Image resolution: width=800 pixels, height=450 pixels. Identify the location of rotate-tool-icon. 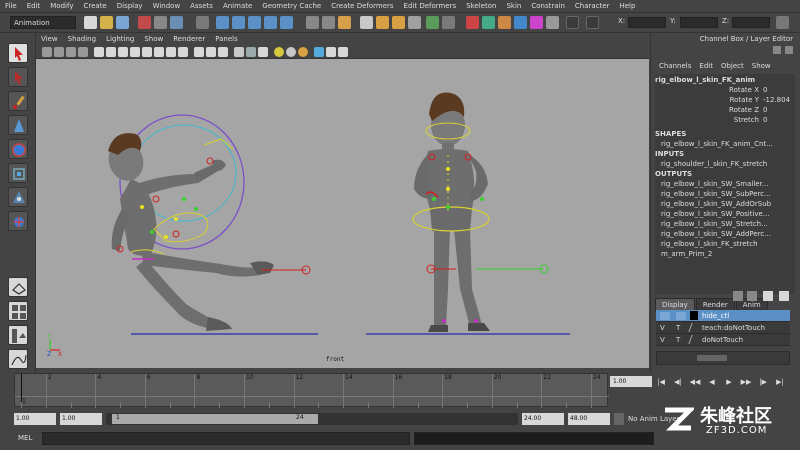
(18, 149).